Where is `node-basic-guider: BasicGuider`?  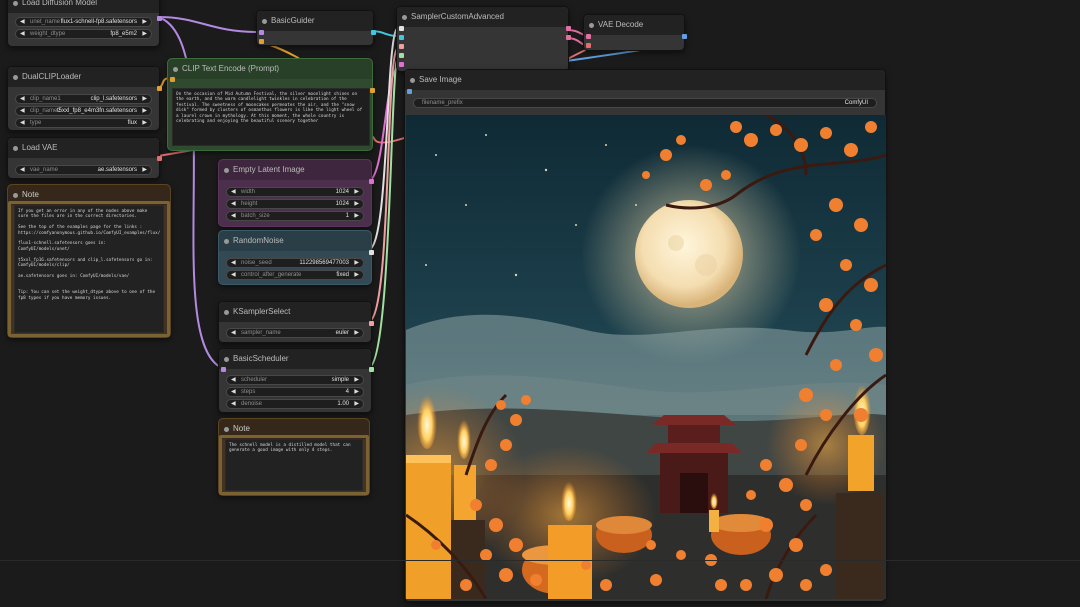 node-basic-guider: BasicGuider is located at coordinates (316, 28).